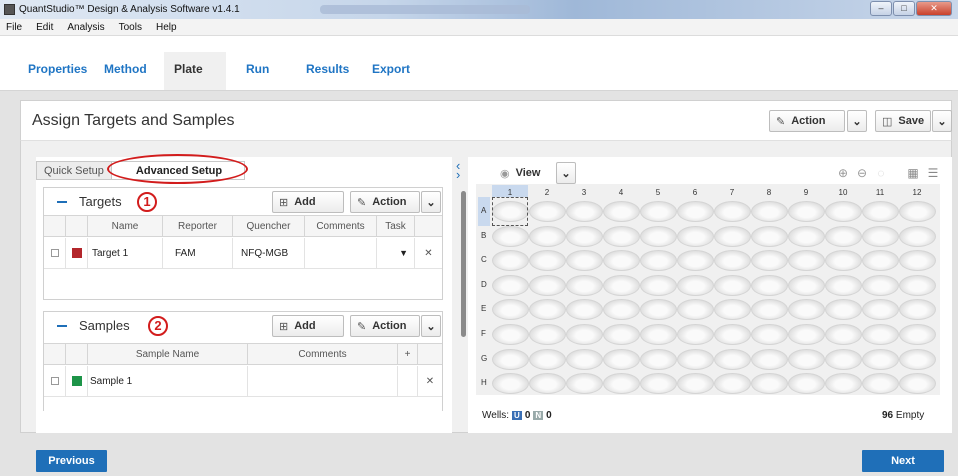 This screenshot has height=476, width=958. I want to click on samples-action-button: ✎ Action, so click(385, 326).